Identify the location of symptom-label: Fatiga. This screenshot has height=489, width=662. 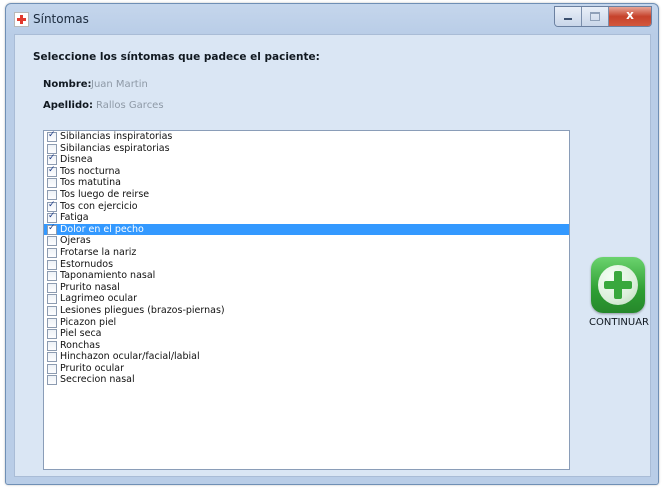
(74, 218).